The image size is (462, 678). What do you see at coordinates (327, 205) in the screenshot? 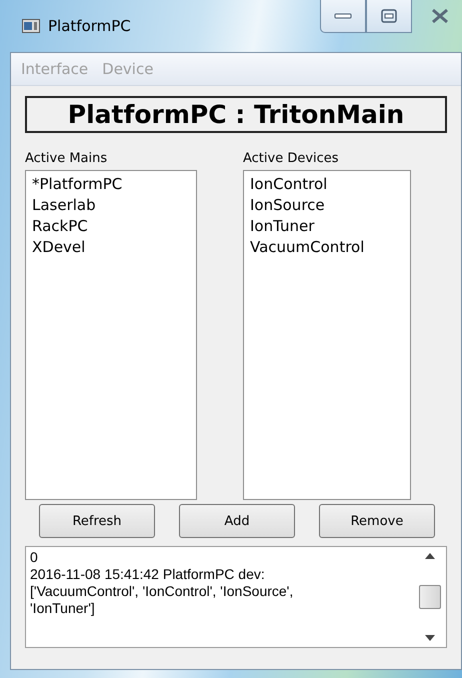
I see `list-item: IonSource` at bounding box center [327, 205].